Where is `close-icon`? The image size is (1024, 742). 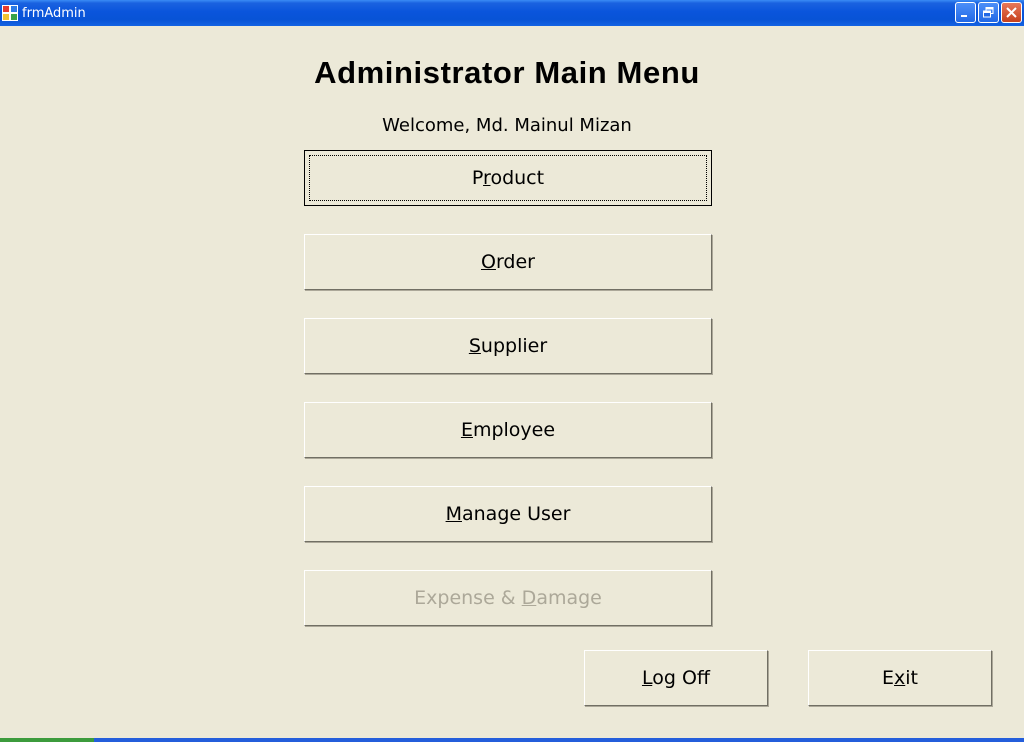
close-icon is located at coordinates (1011, 12).